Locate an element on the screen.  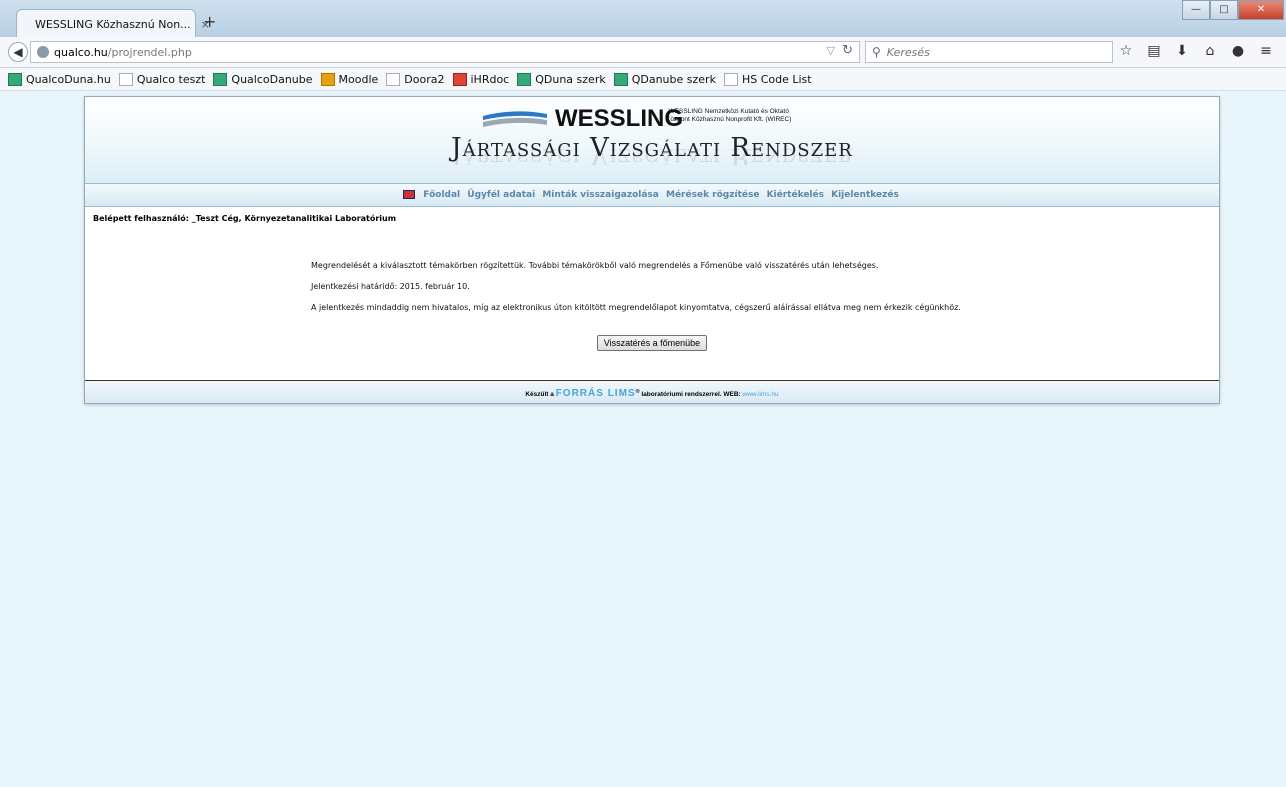
bookmark-item: Doora2 is located at coordinates (415, 79).